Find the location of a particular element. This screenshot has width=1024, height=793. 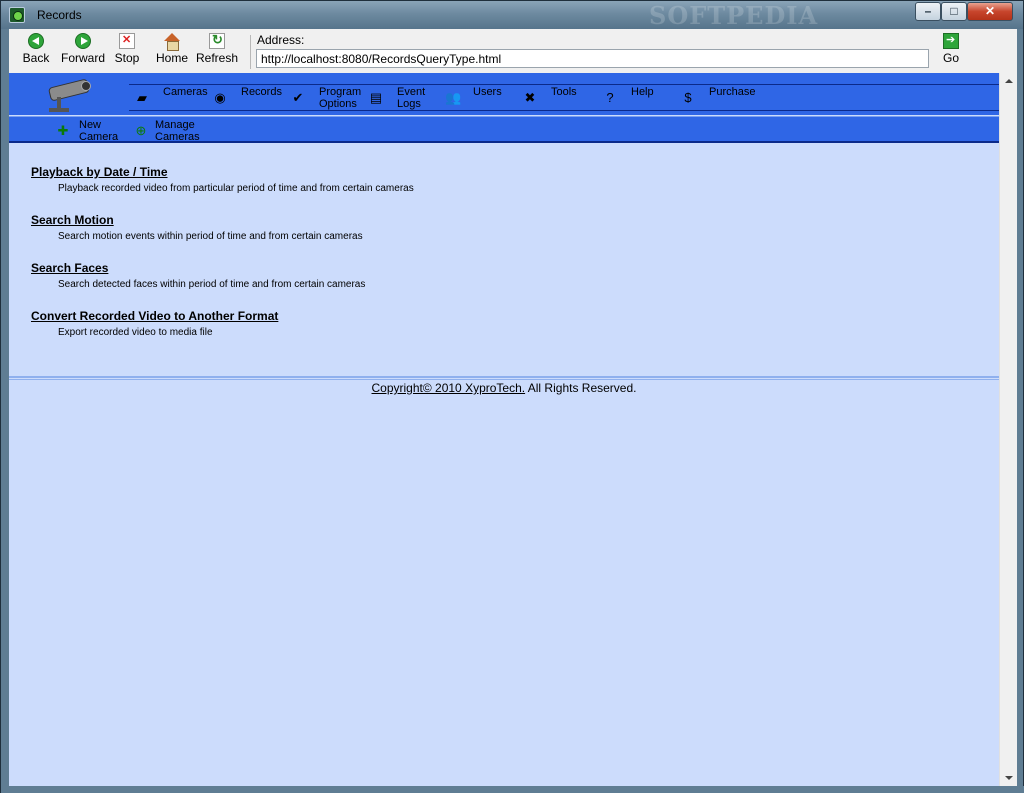

go-label: Go is located at coordinates (950, 58).